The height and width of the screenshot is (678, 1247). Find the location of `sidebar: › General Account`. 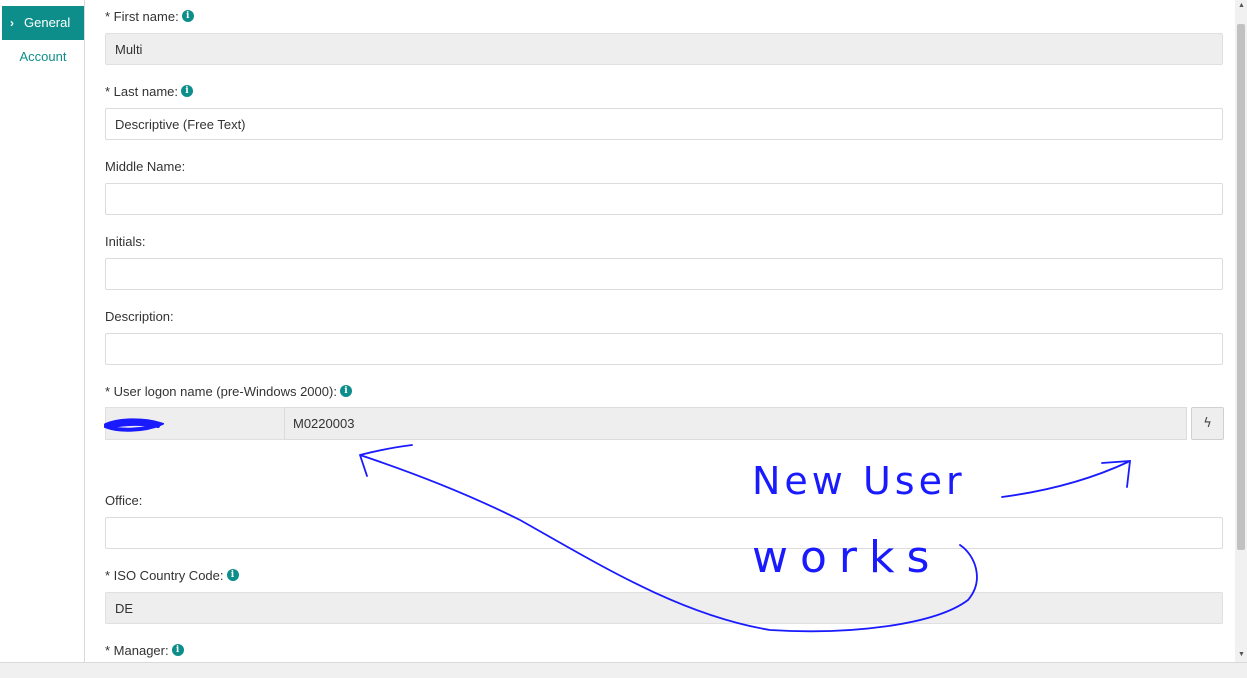

sidebar: › General Account is located at coordinates (42, 331).